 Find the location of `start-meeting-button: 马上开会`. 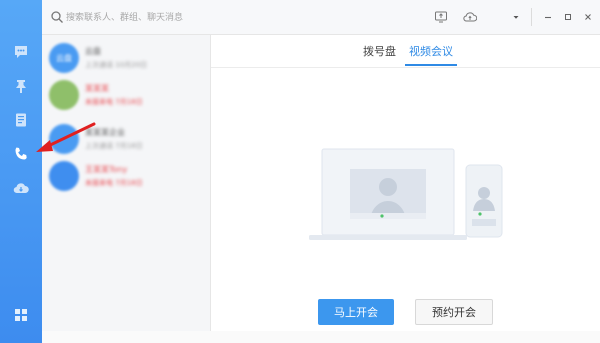

start-meeting-button: 马上开会 is located at coordinates (356, 312).